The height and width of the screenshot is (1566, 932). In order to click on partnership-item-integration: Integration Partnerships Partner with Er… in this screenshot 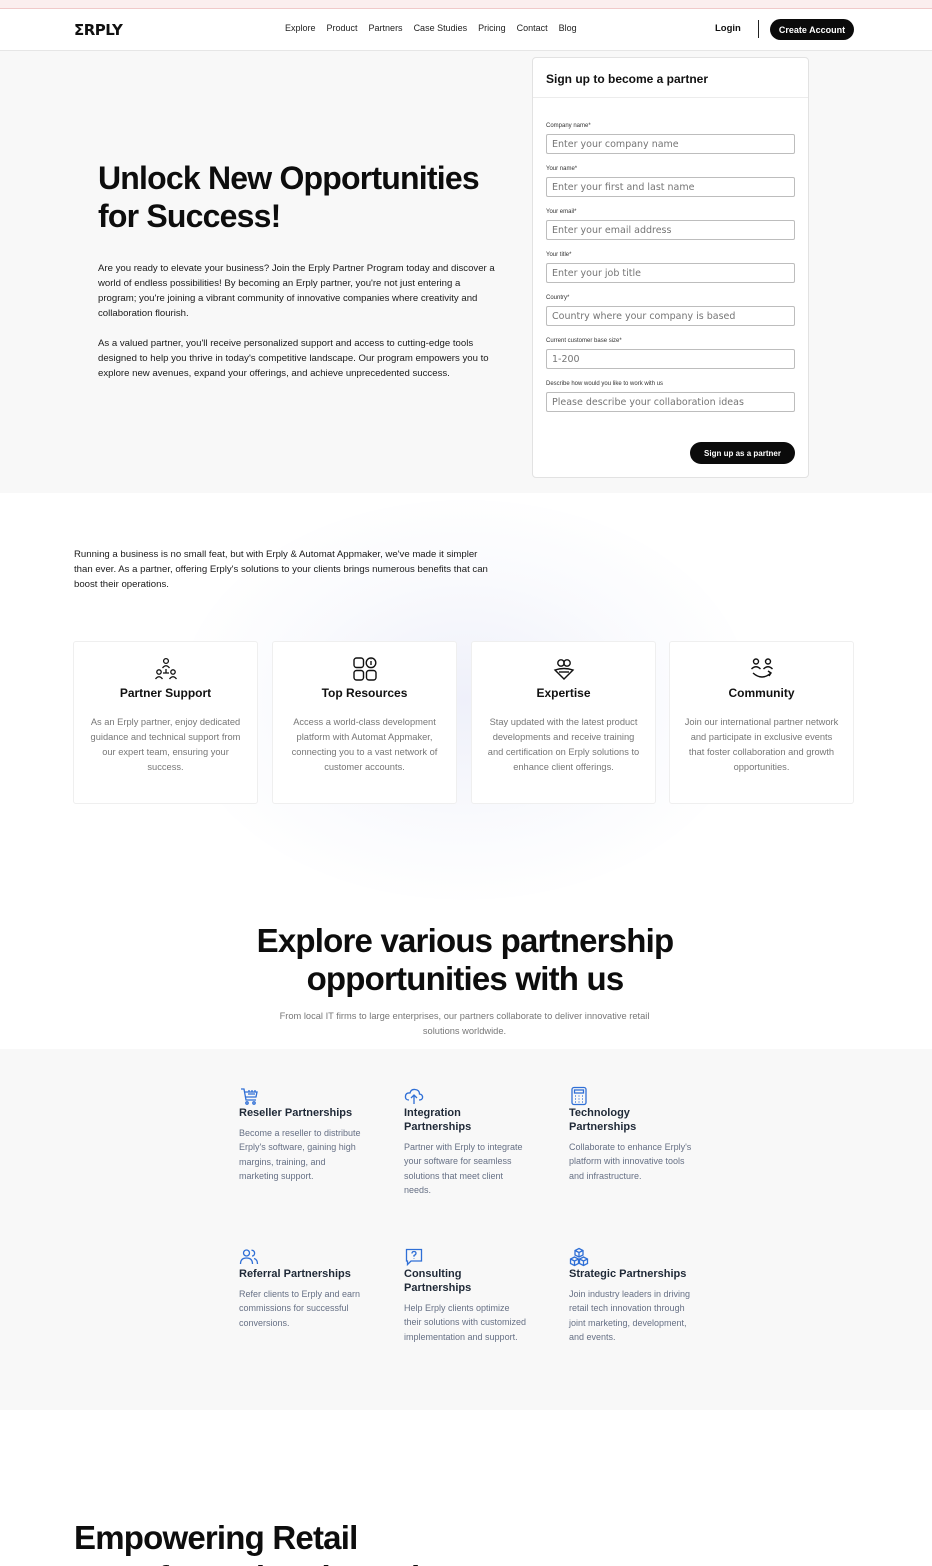, I will do `click(466, 1142)`.